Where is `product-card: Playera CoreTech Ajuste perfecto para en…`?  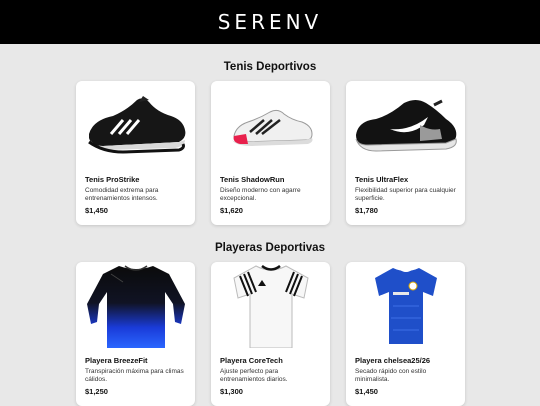 product-card: Playera CoreTech Ajuste perfecto para en… is located at coordinates (270, 334).